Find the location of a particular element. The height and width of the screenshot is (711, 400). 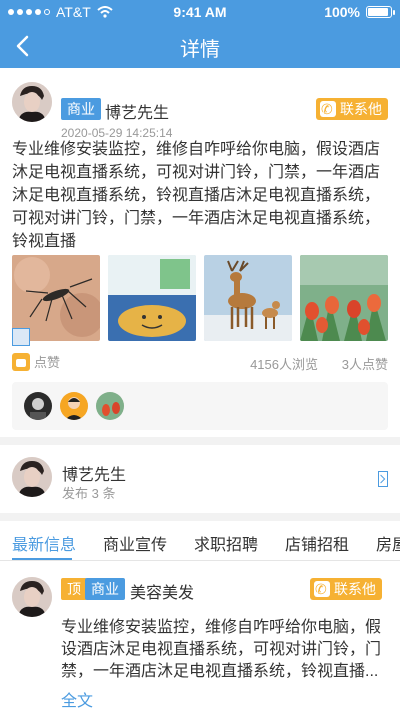

status-right: 100% is located at coordinates (359, 12).